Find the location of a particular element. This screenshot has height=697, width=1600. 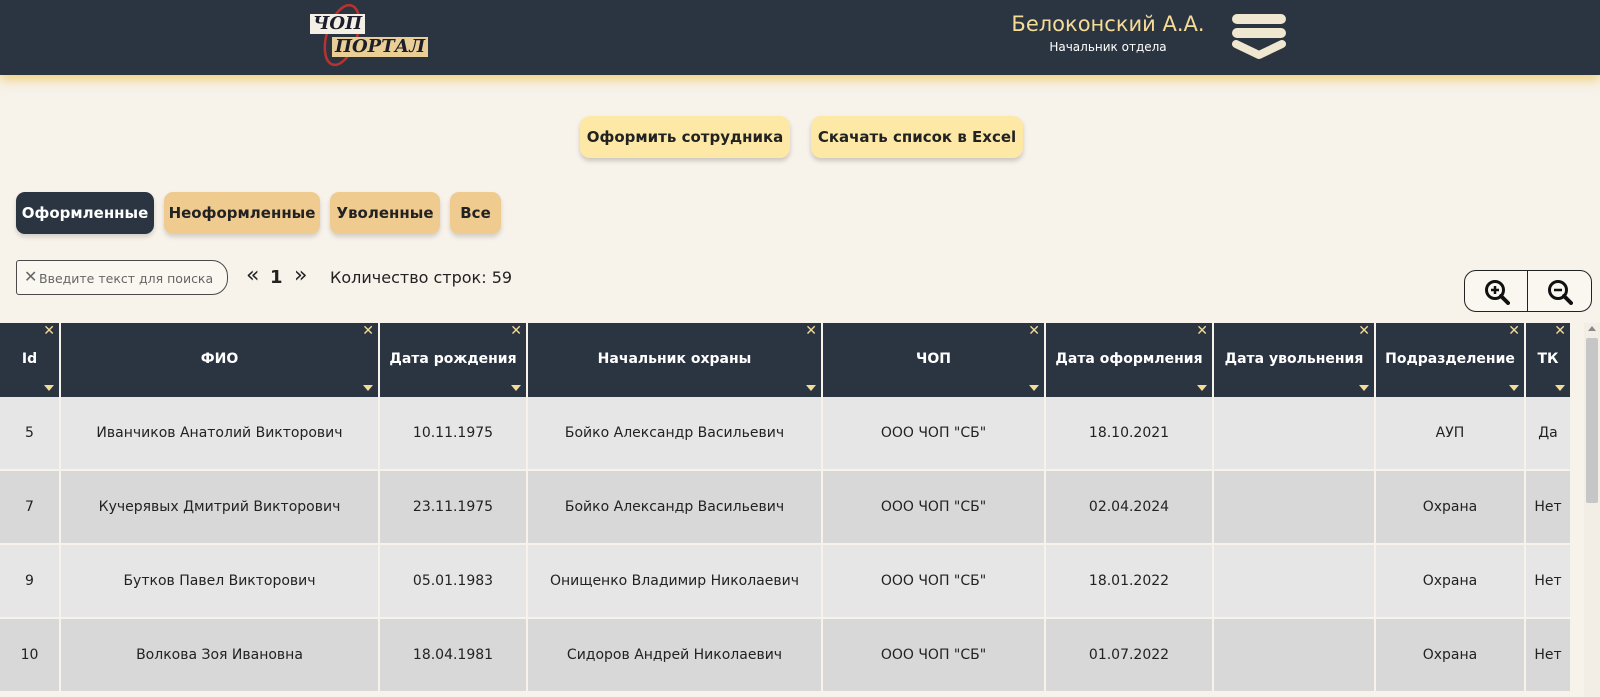

logo-ellipse-icon is located at coordinates (342, 35).